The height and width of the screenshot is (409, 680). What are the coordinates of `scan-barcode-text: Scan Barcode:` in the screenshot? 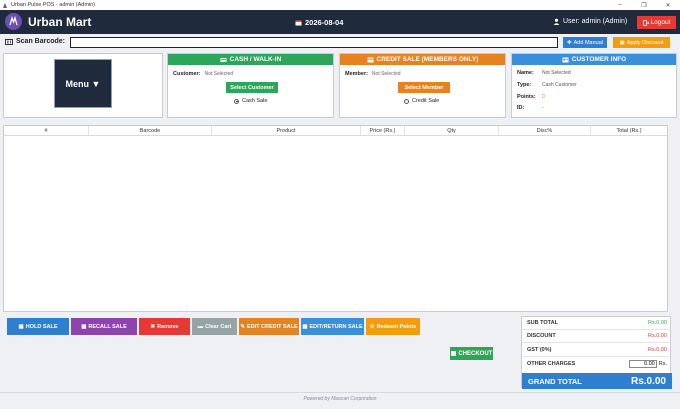 It's located at (41, 41).